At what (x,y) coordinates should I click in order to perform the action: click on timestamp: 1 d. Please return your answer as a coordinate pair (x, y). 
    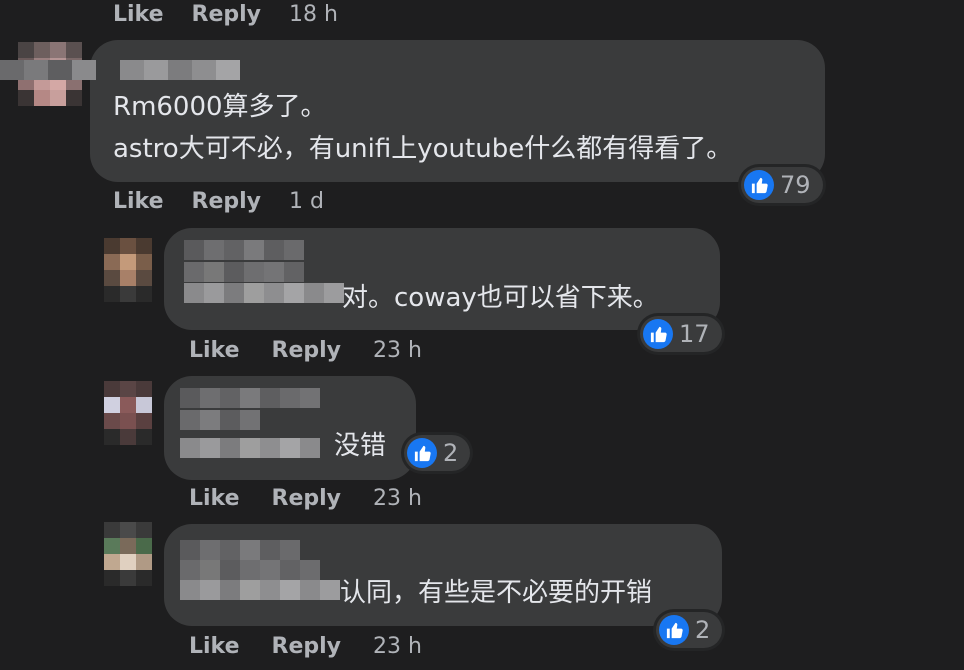
    Looking at the image, I should click on (306, 201).